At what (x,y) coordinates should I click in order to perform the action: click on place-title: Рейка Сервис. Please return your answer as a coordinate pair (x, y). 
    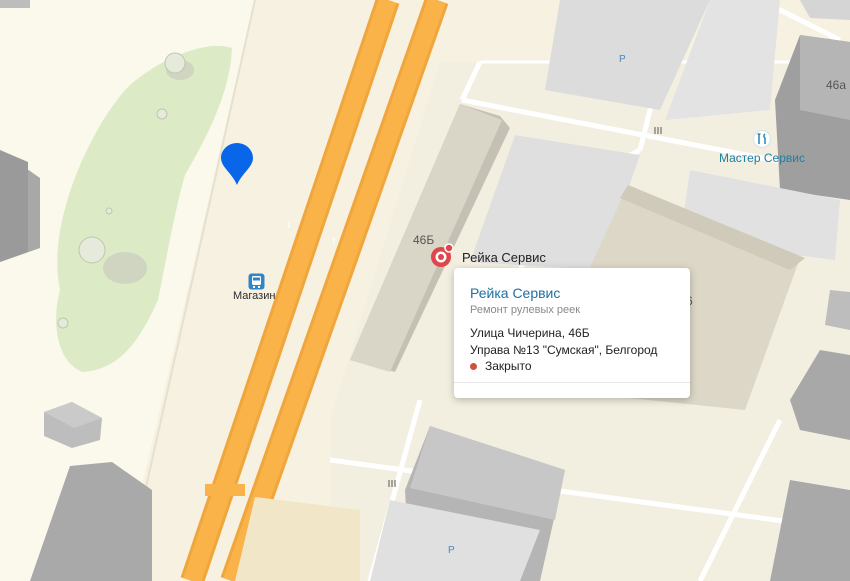
    Looking at the image, I should click on (515, 293).